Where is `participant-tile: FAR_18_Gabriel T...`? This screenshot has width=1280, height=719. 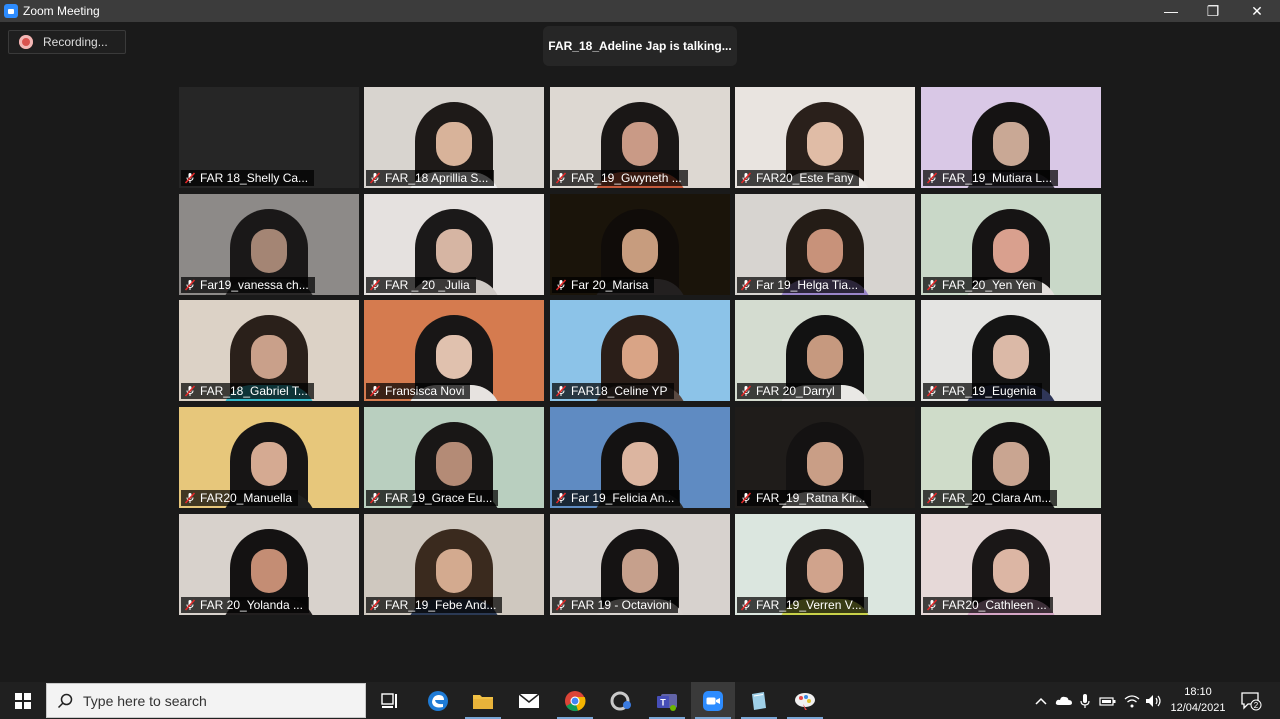
participant-tile: FAR_18_Gabriel T... is located at coordinates (269, 350).